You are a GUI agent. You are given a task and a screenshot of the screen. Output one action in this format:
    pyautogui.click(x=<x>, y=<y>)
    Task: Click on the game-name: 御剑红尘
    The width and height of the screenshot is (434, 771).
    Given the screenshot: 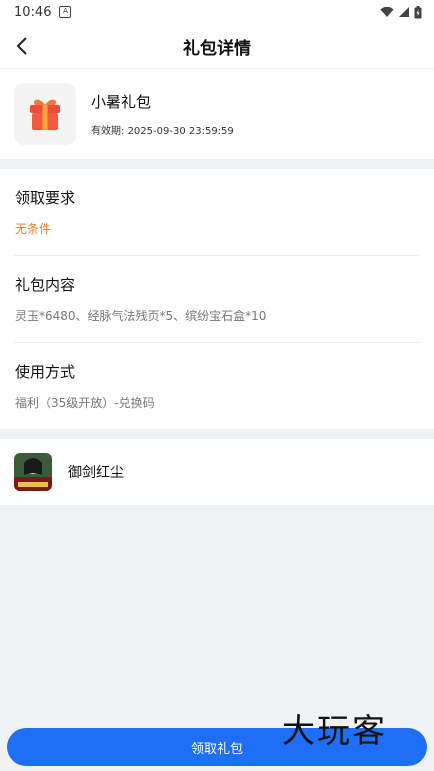 What is the action you would take?
    pyautogui.click(x=96, y=473)
    